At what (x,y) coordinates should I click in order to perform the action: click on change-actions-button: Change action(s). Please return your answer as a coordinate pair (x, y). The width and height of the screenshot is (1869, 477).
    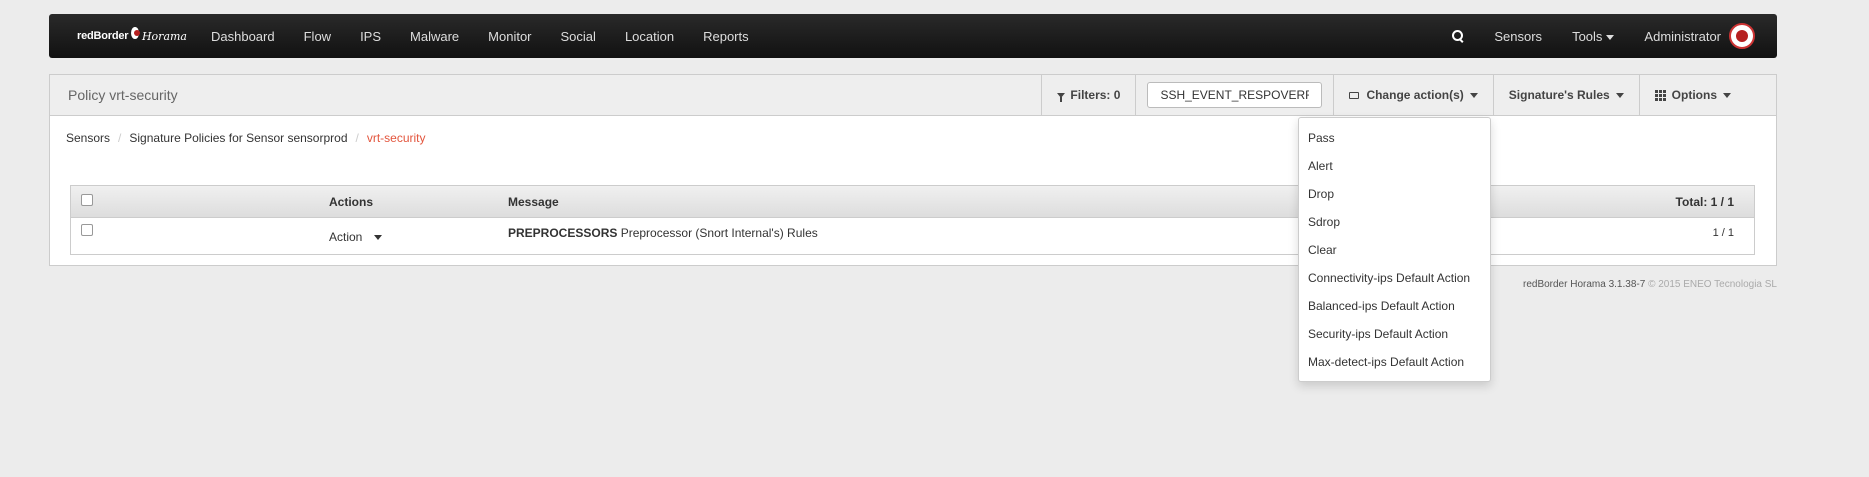
    Looking at the image, I should click on (1412, 95).